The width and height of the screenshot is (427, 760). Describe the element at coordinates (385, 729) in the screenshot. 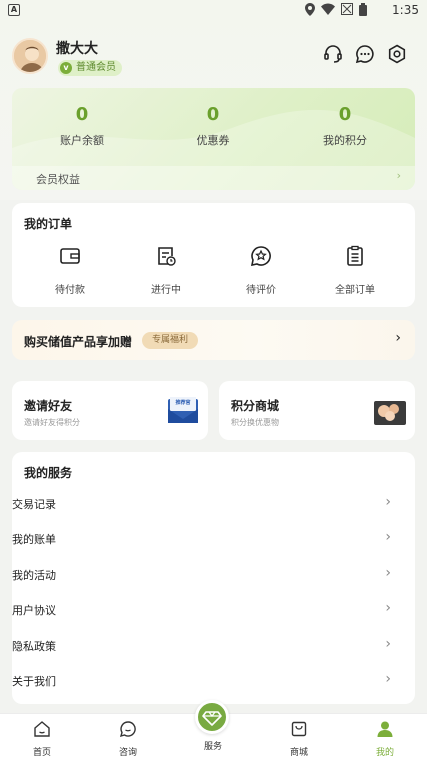

I see `person-icon` at that location.